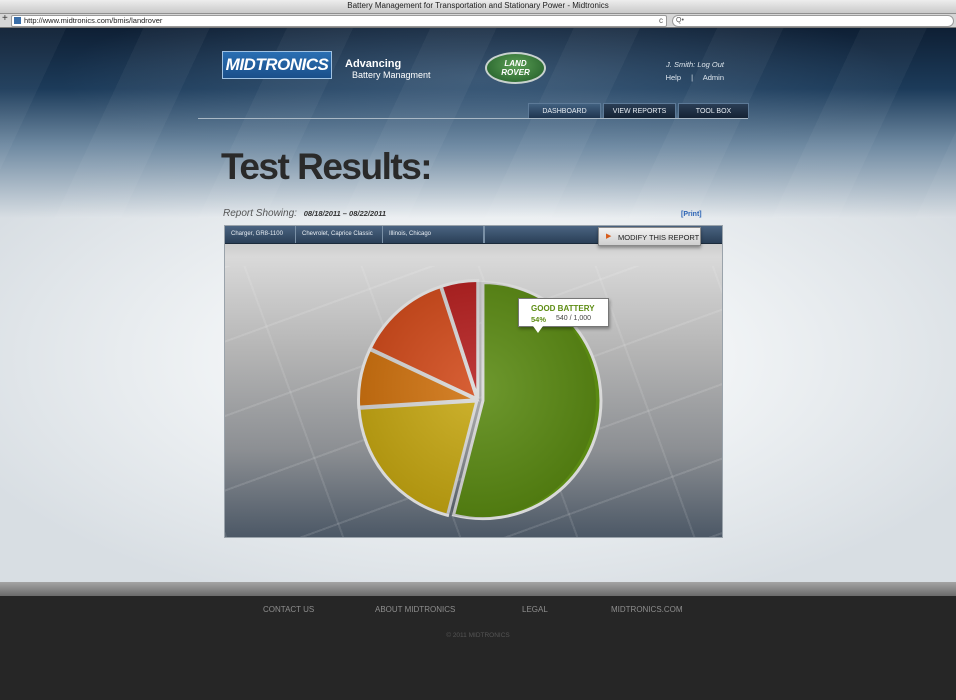 This screenshot has width=956, height=700. What do you see at coordinates (695, 71) in the screenshot?
I see `user-links: J. Smith: Log Out Help | Admin` at bounding box center [695, 71].